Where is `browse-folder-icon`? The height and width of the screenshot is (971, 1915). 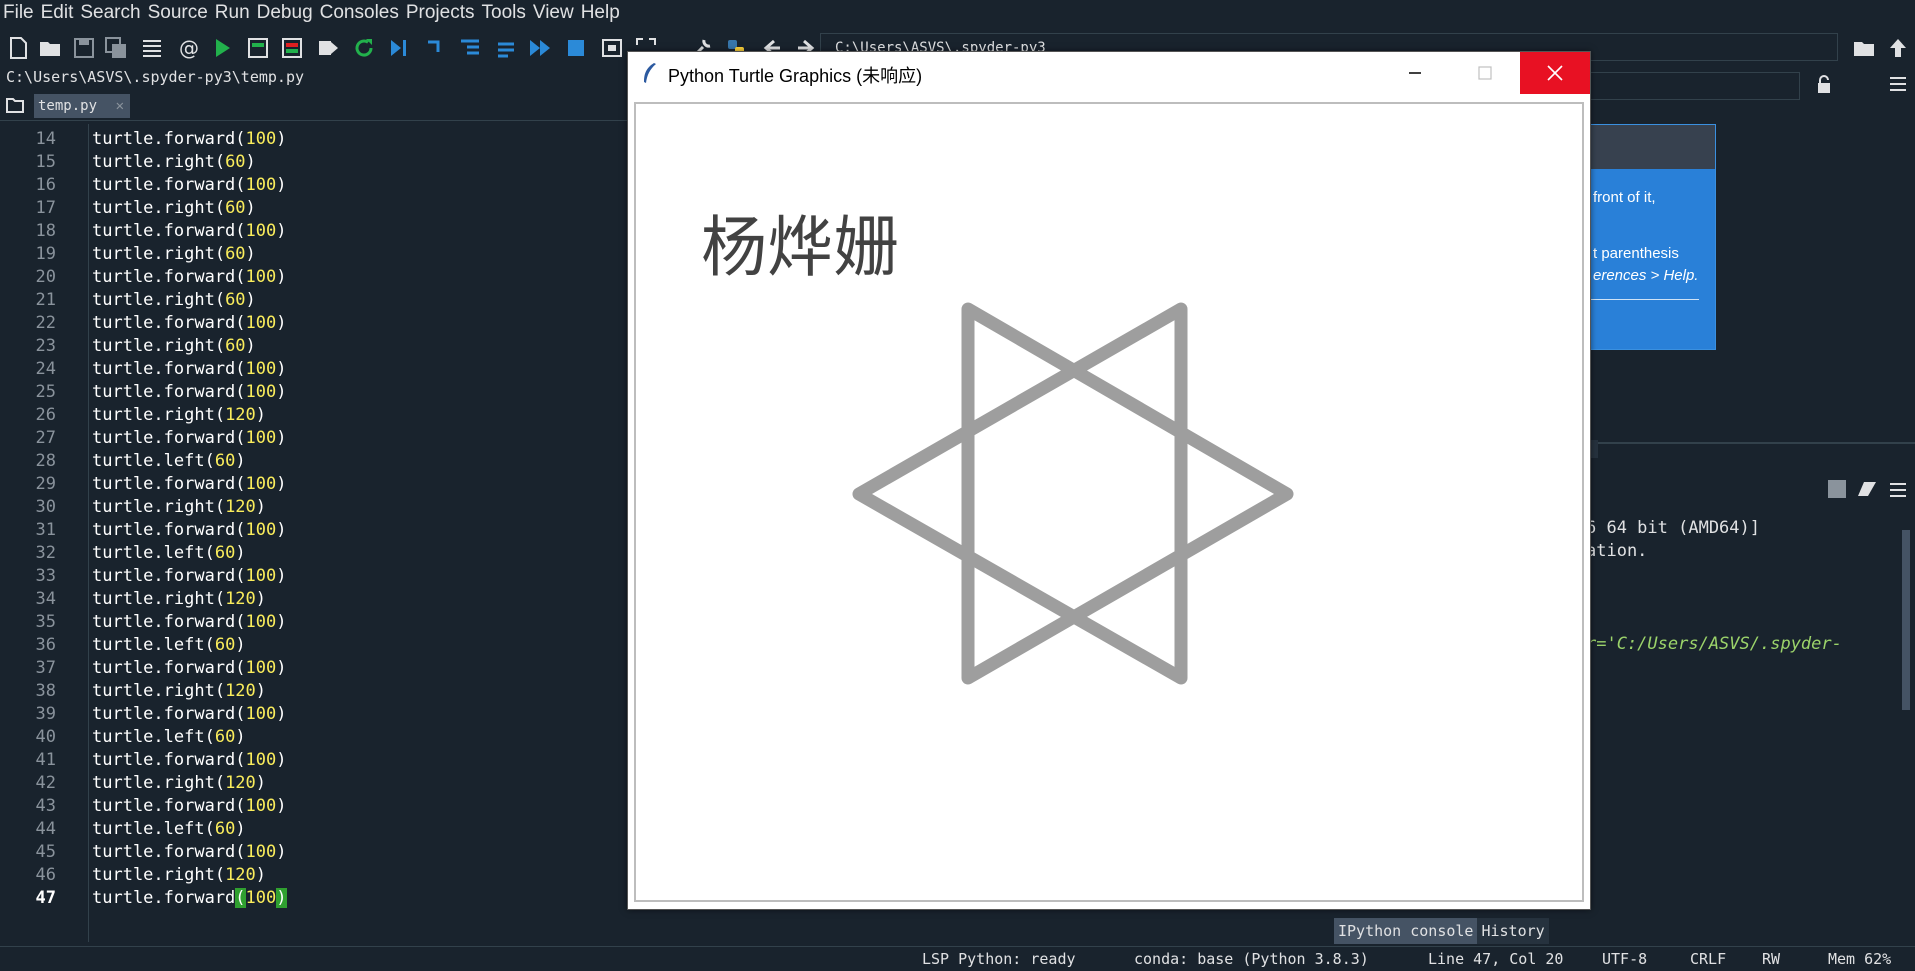
browse-folder-icon is located at coordinates (1864, 48).